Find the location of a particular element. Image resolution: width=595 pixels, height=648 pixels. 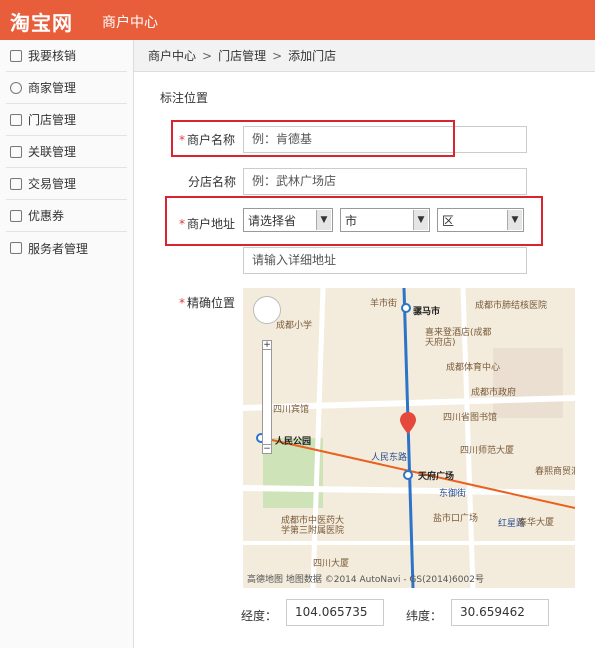

map-label: 成都市肺结核医院 is located at coordinates (511, 306).